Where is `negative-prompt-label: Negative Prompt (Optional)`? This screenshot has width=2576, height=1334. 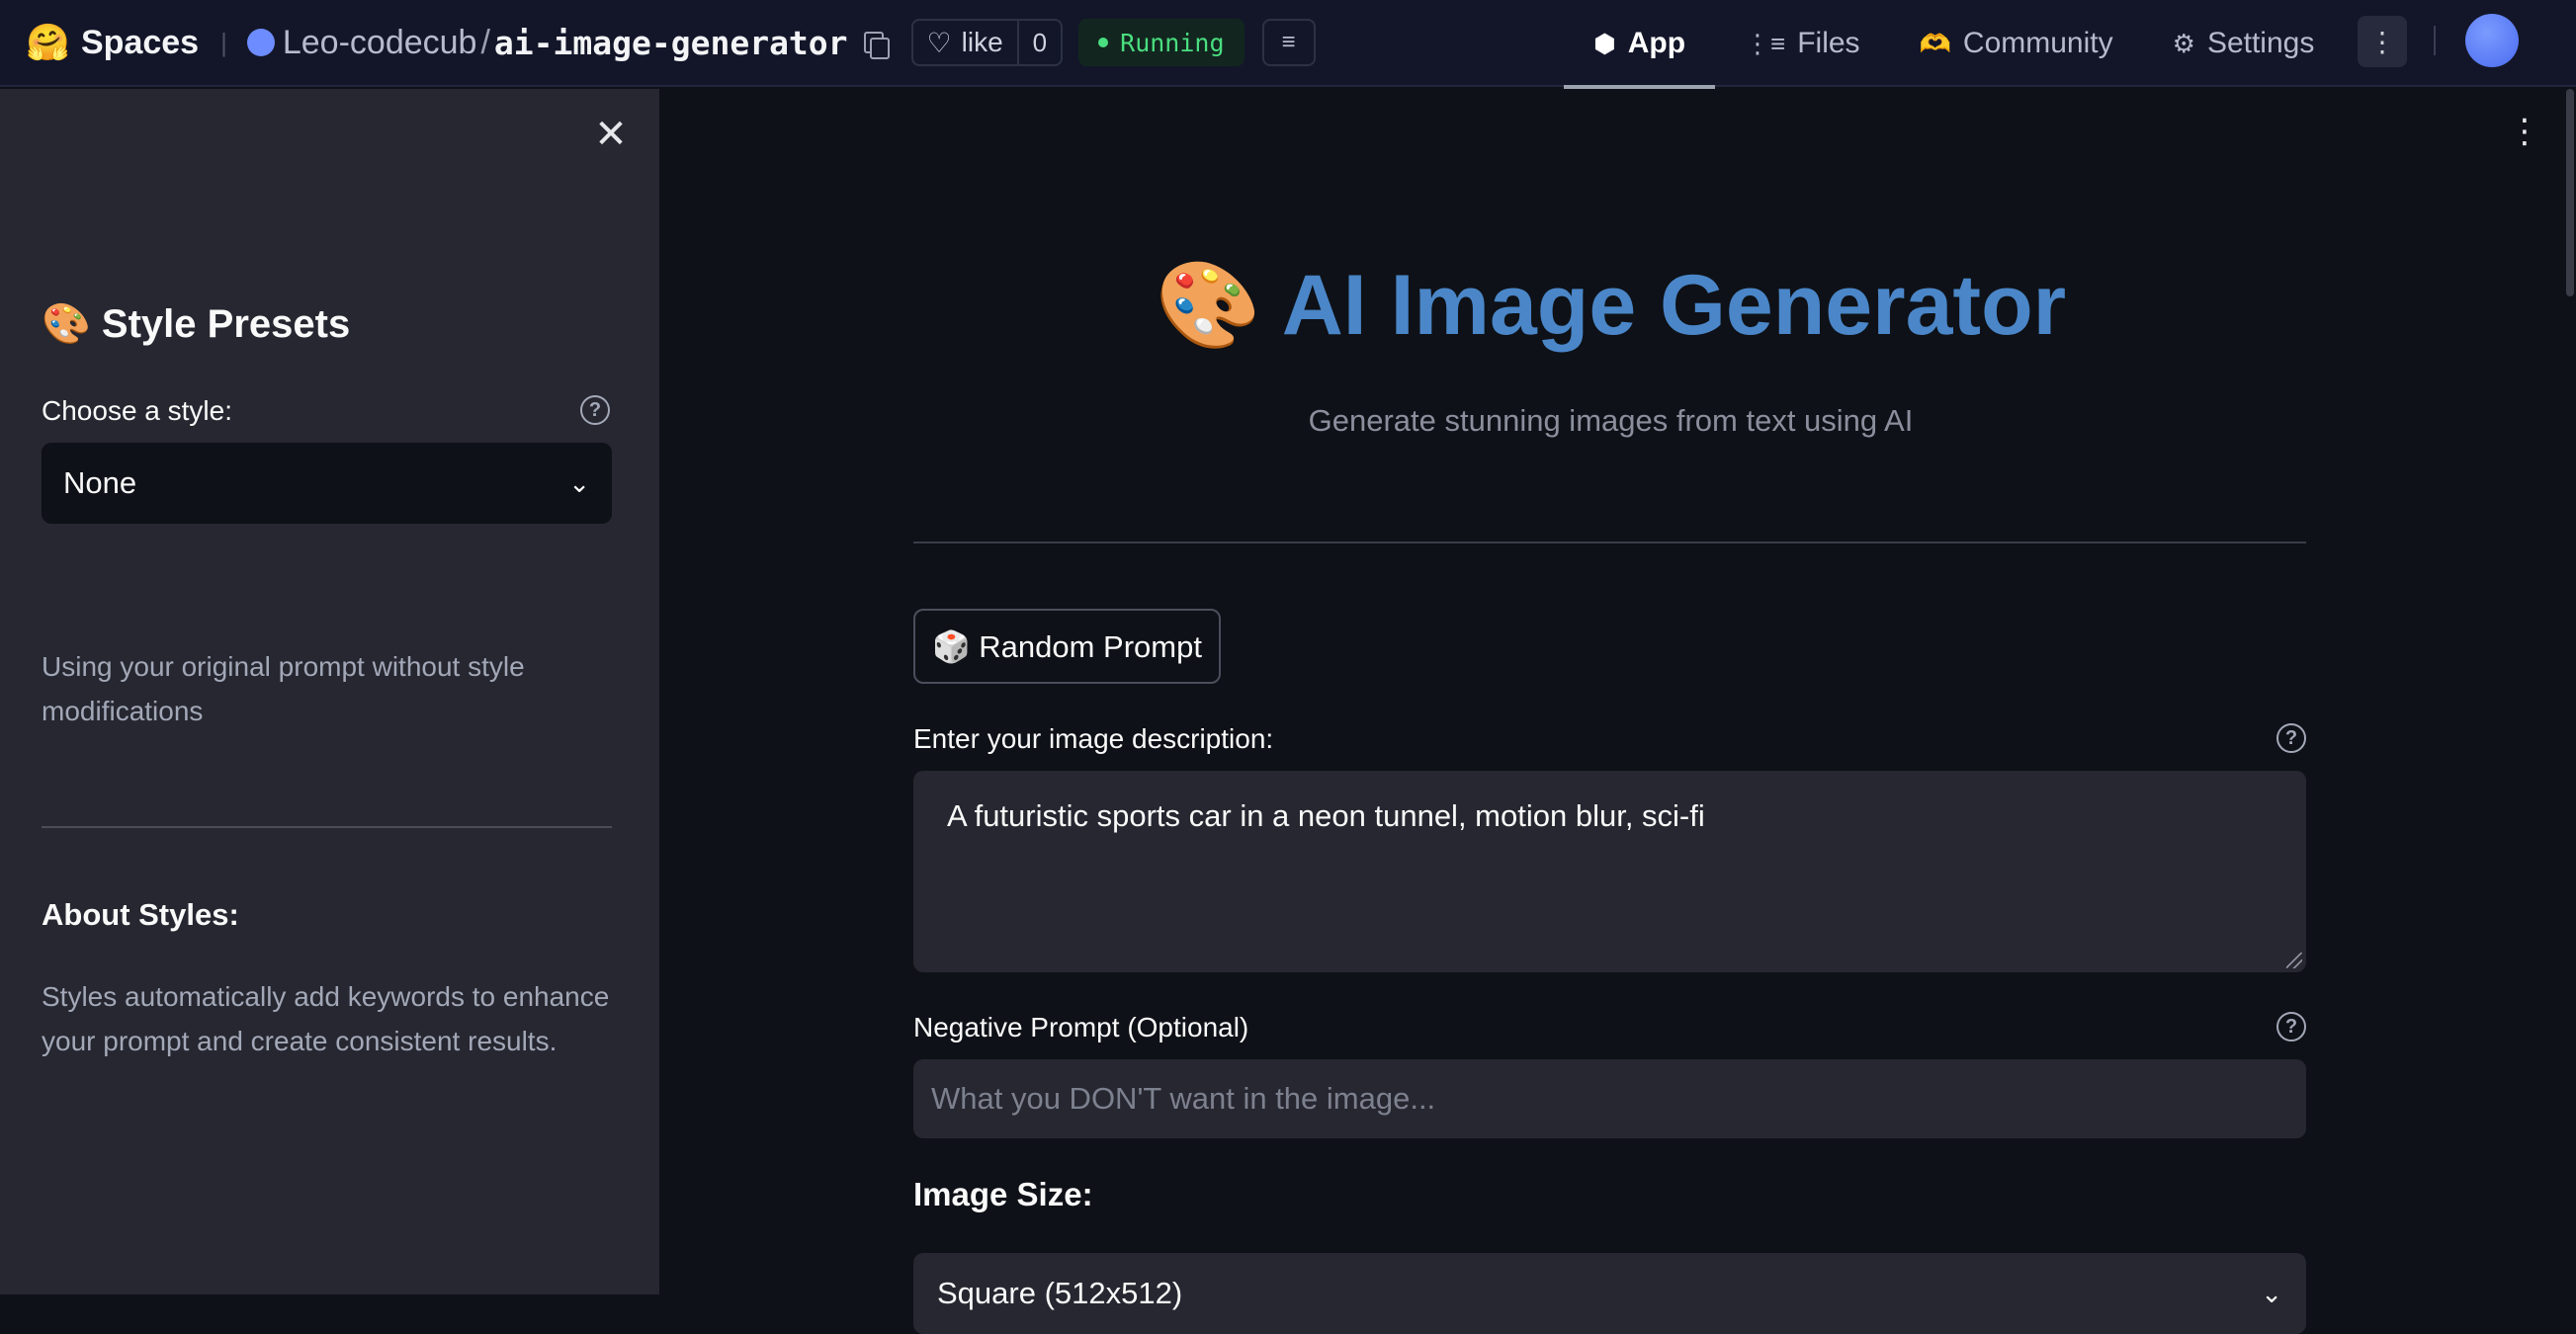
negative-prompt-label: Negative Prompt (Optional) is located at coordinates (1081, 1027).